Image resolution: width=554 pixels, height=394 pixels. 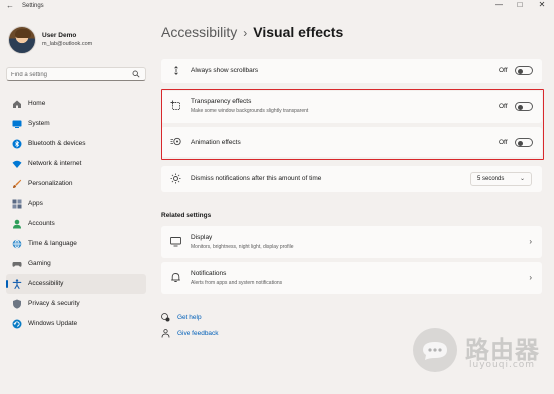 I want to click on chevron-down-icon: ⌄, so click(x=522, y=179).